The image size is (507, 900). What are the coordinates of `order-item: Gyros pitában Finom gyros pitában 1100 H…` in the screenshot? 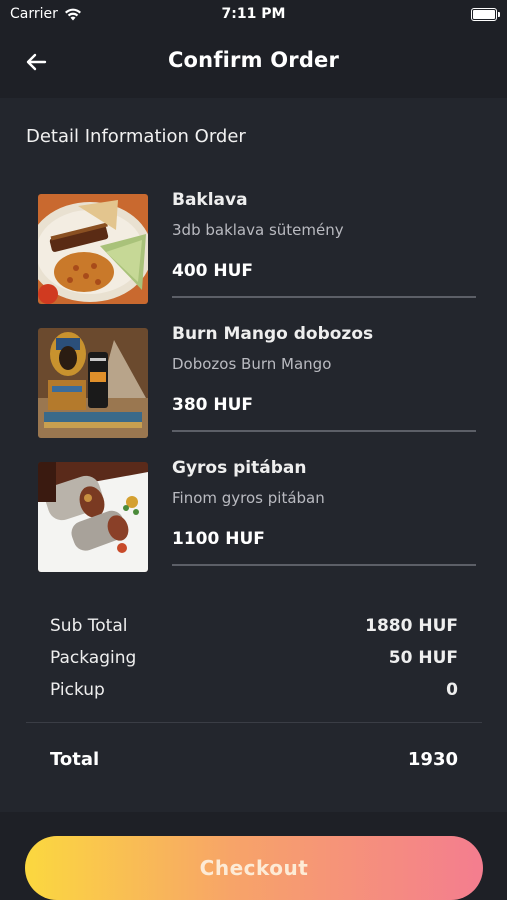 It's located at (258, 516).